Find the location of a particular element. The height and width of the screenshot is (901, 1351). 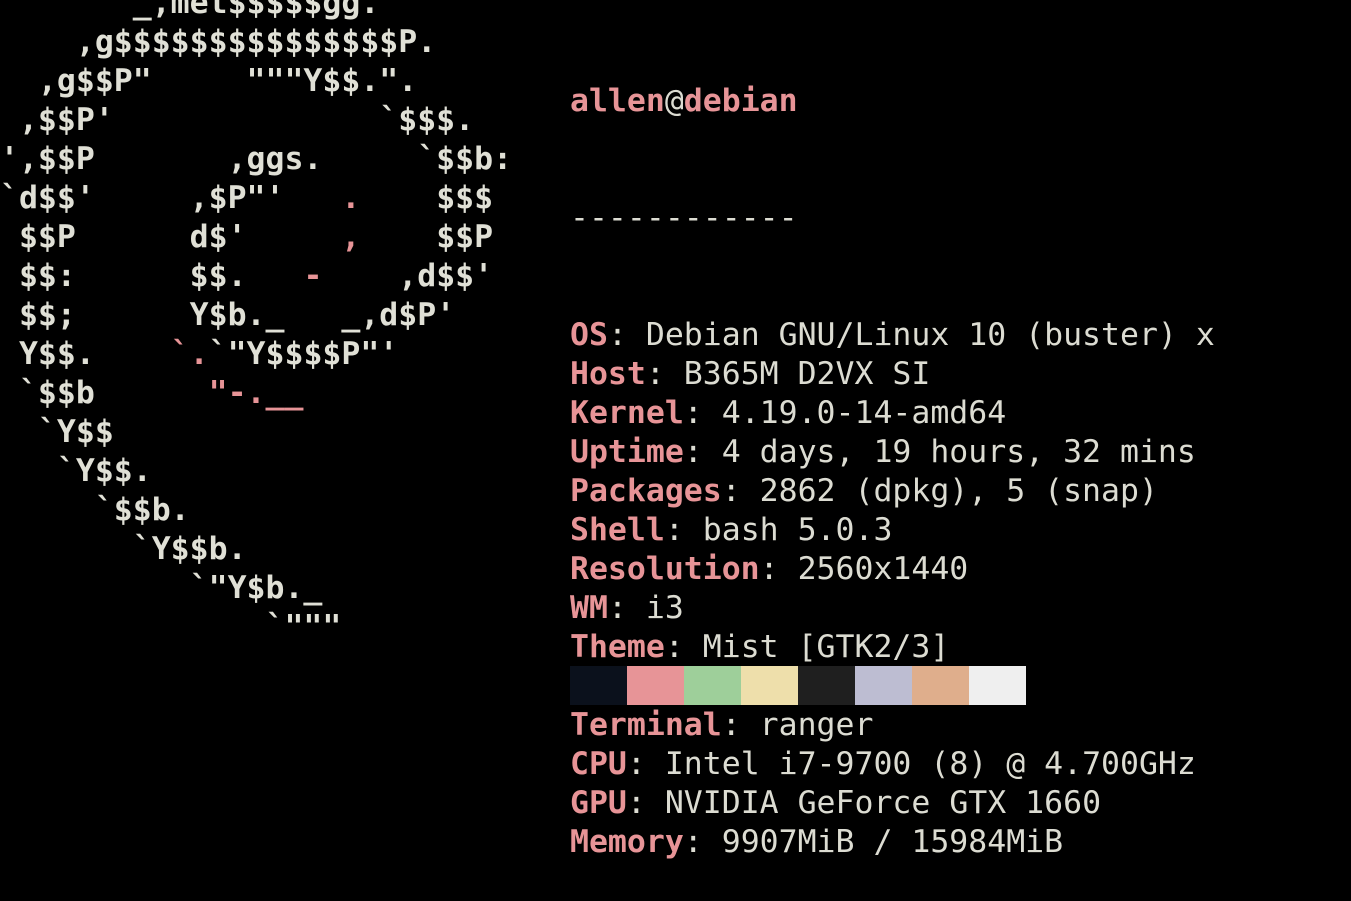

logo-segment: `Y$$ is located at coordinates (57, 432).